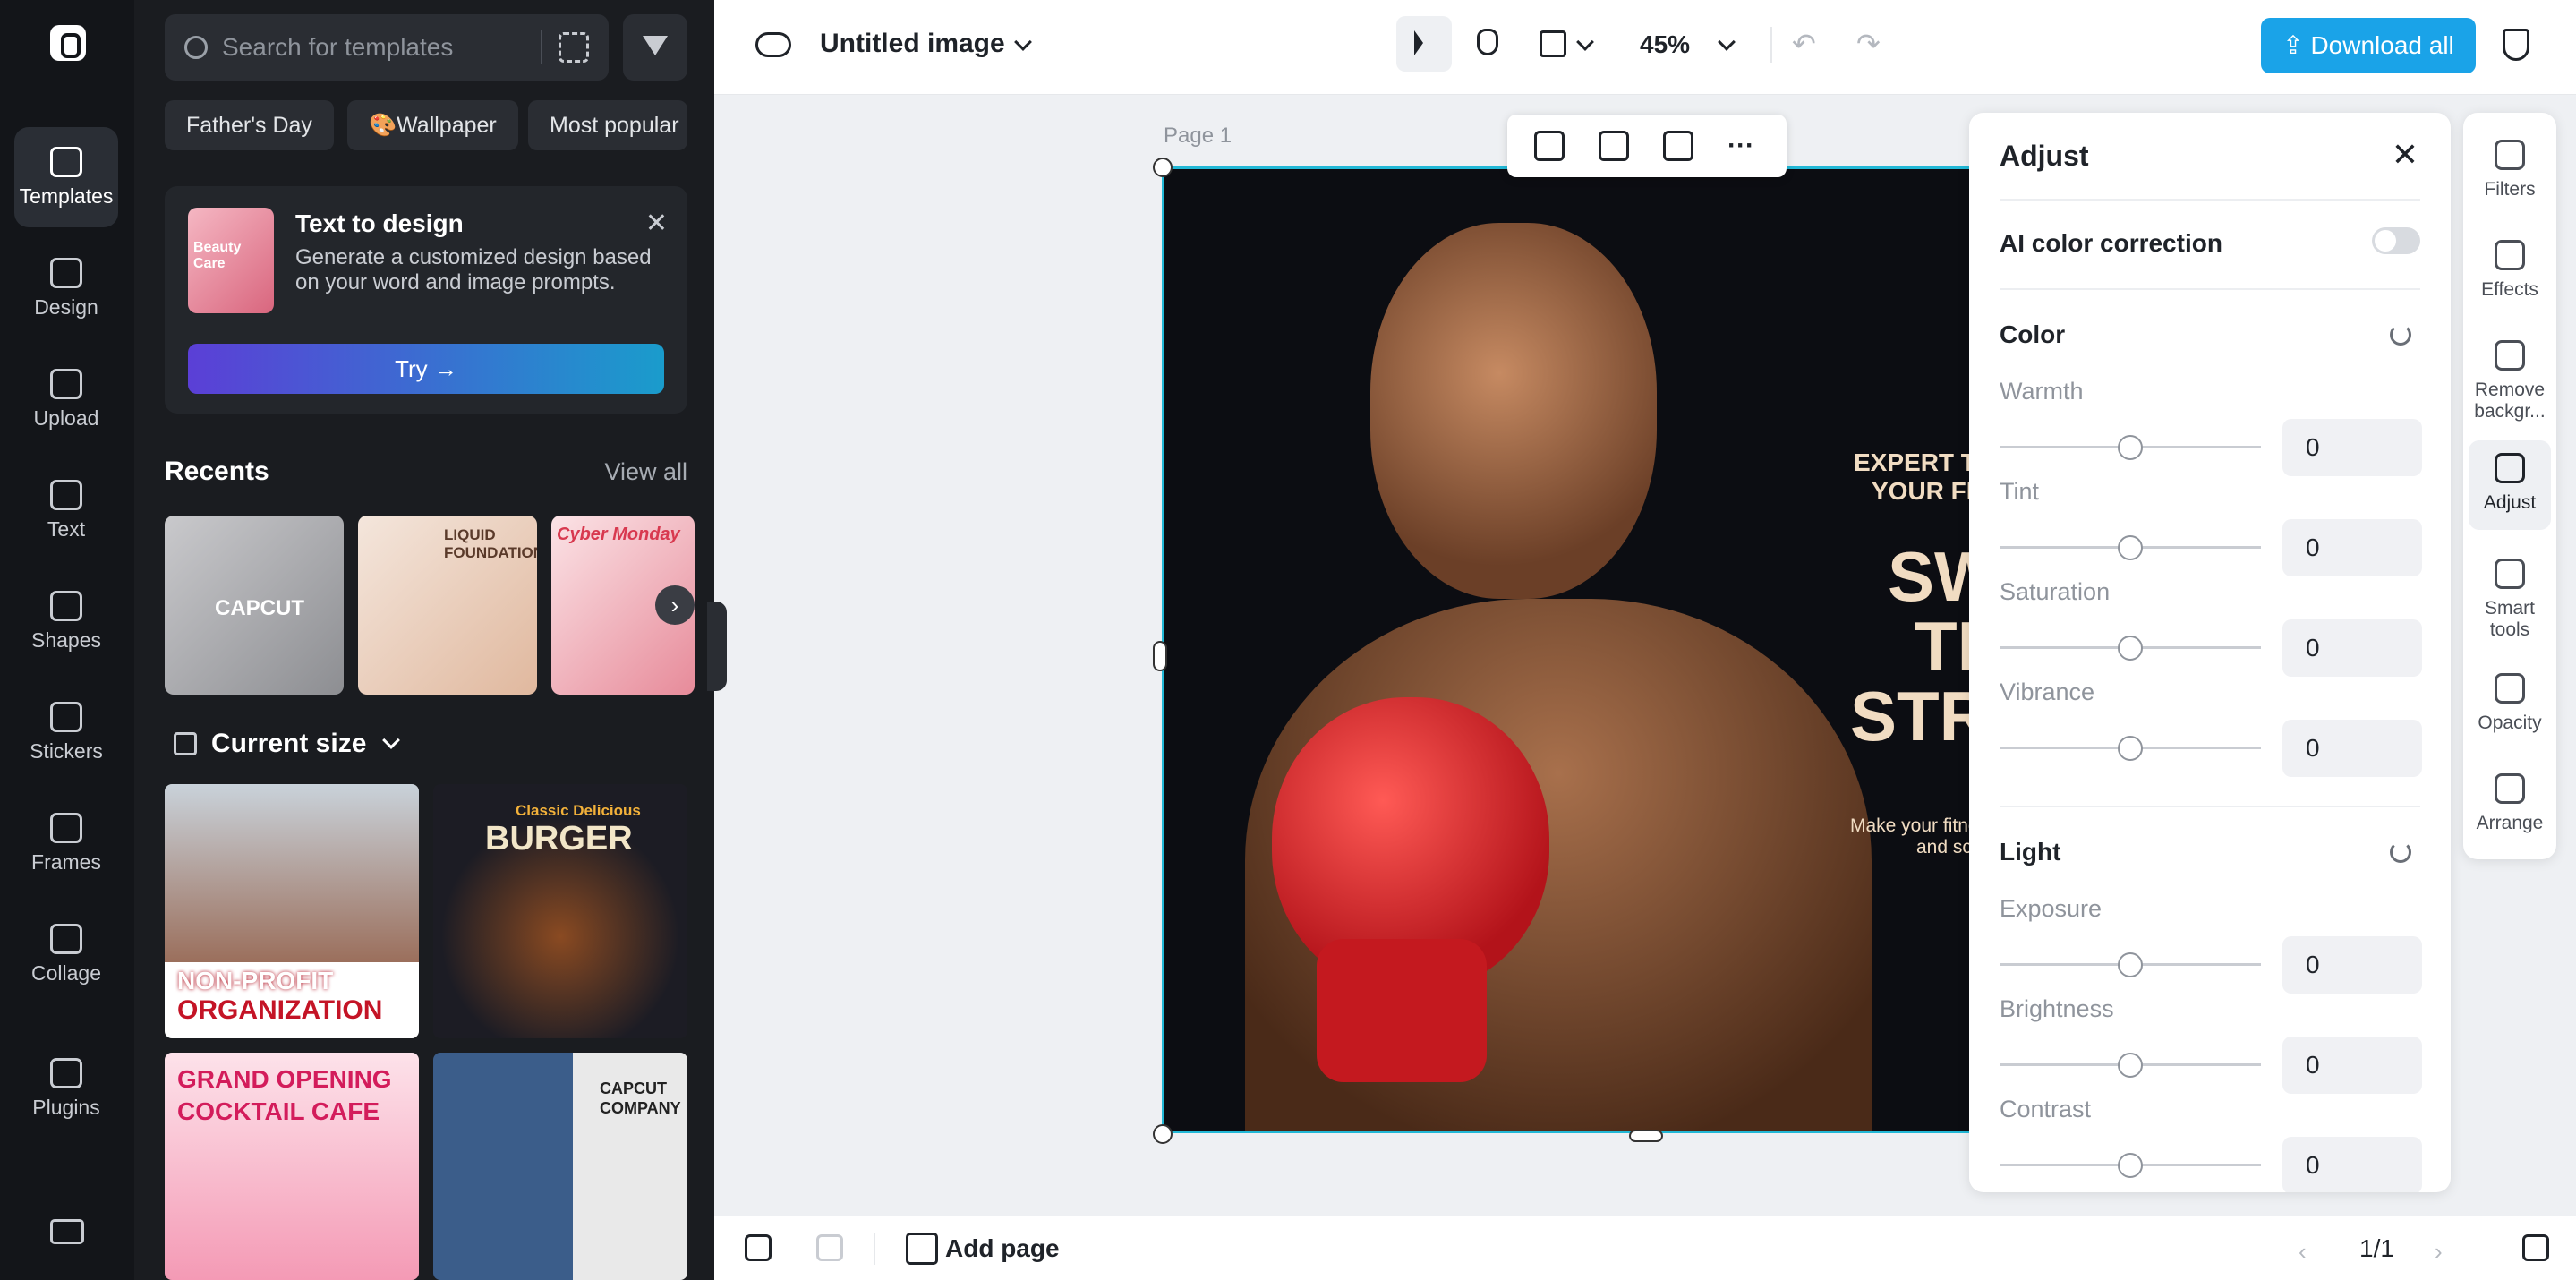  I want to click on brightness-label: Brightness, so click(2057, 1008).